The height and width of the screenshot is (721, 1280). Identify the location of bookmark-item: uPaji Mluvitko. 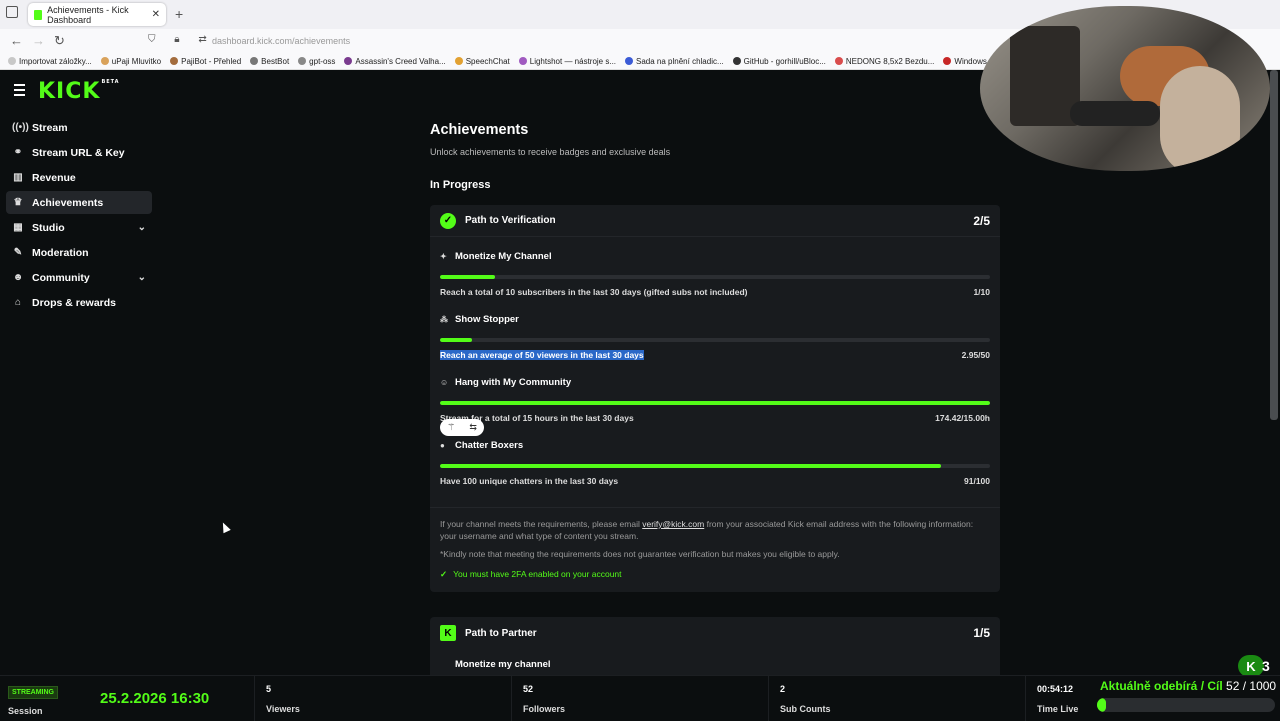
(131, 61).